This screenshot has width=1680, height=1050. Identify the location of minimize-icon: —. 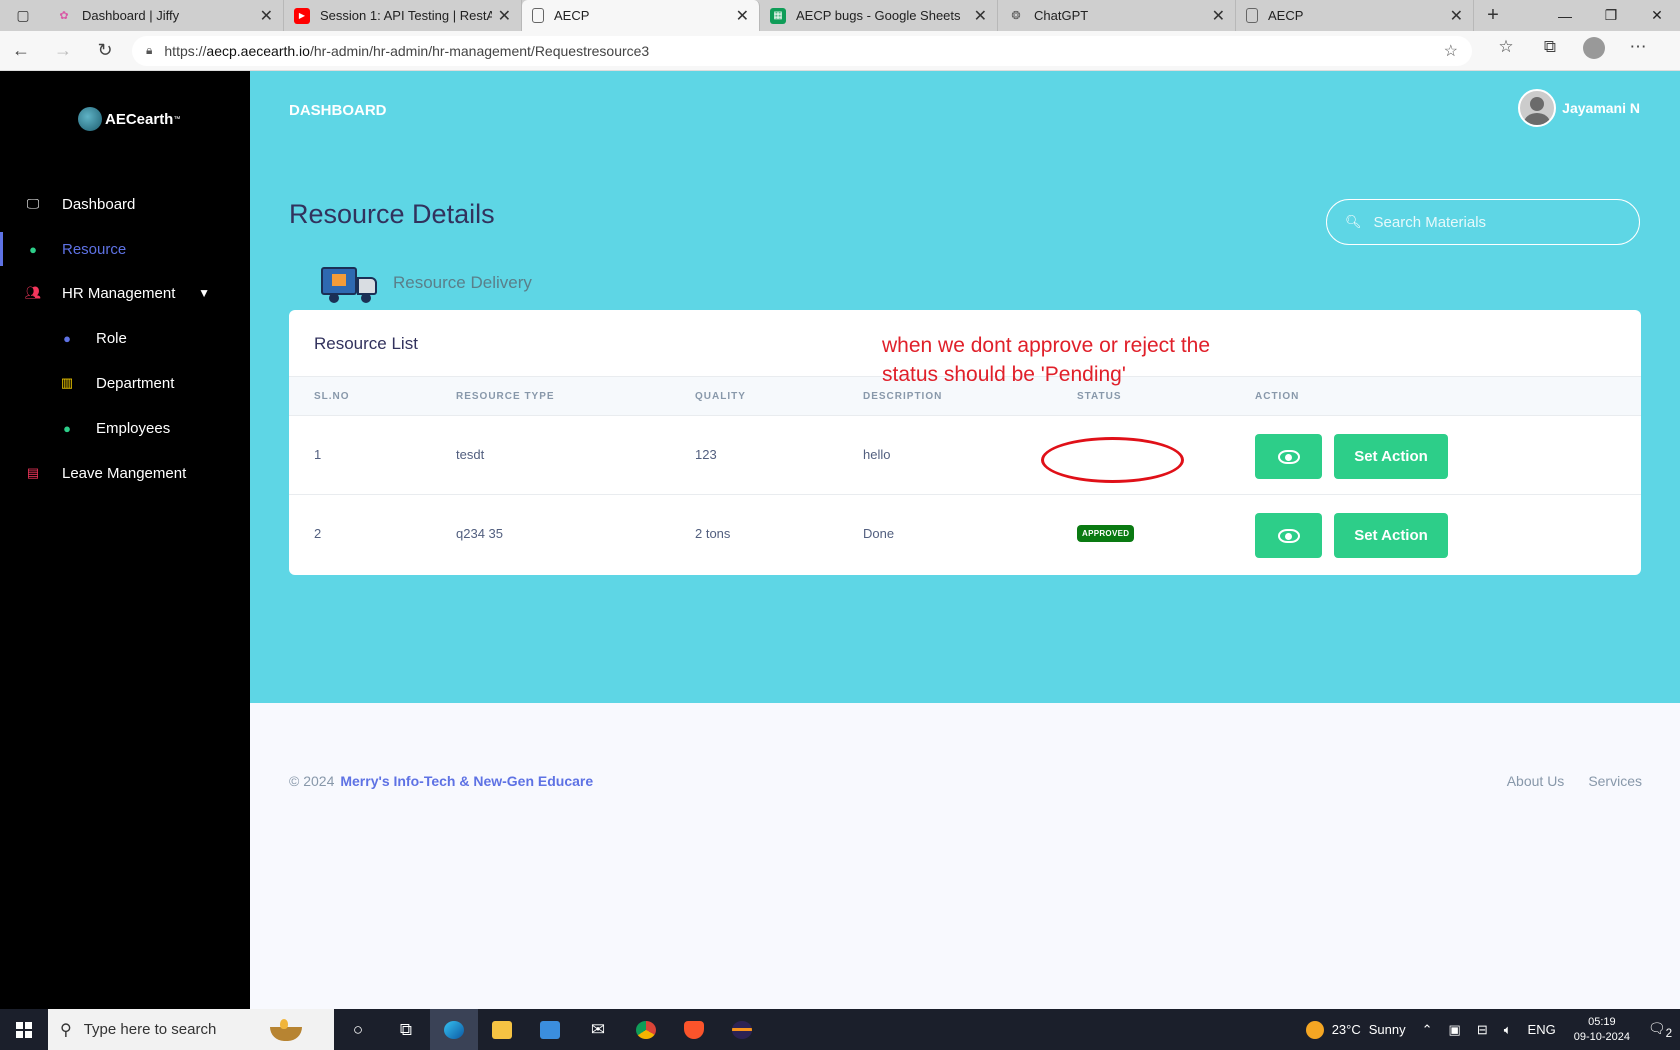
(1565, 15).